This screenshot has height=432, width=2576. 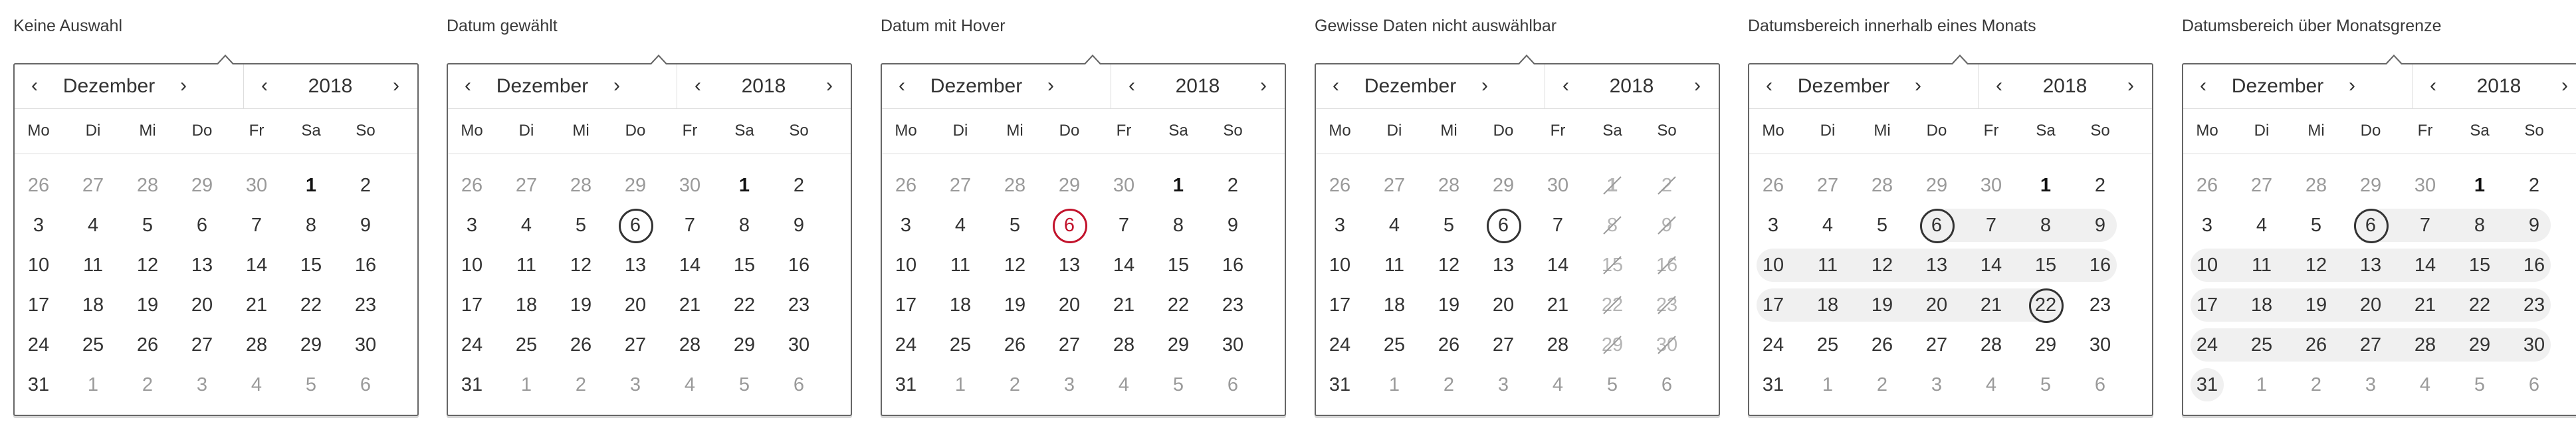 I want to click on month-label: Dezember, so click(x=109, y=86).